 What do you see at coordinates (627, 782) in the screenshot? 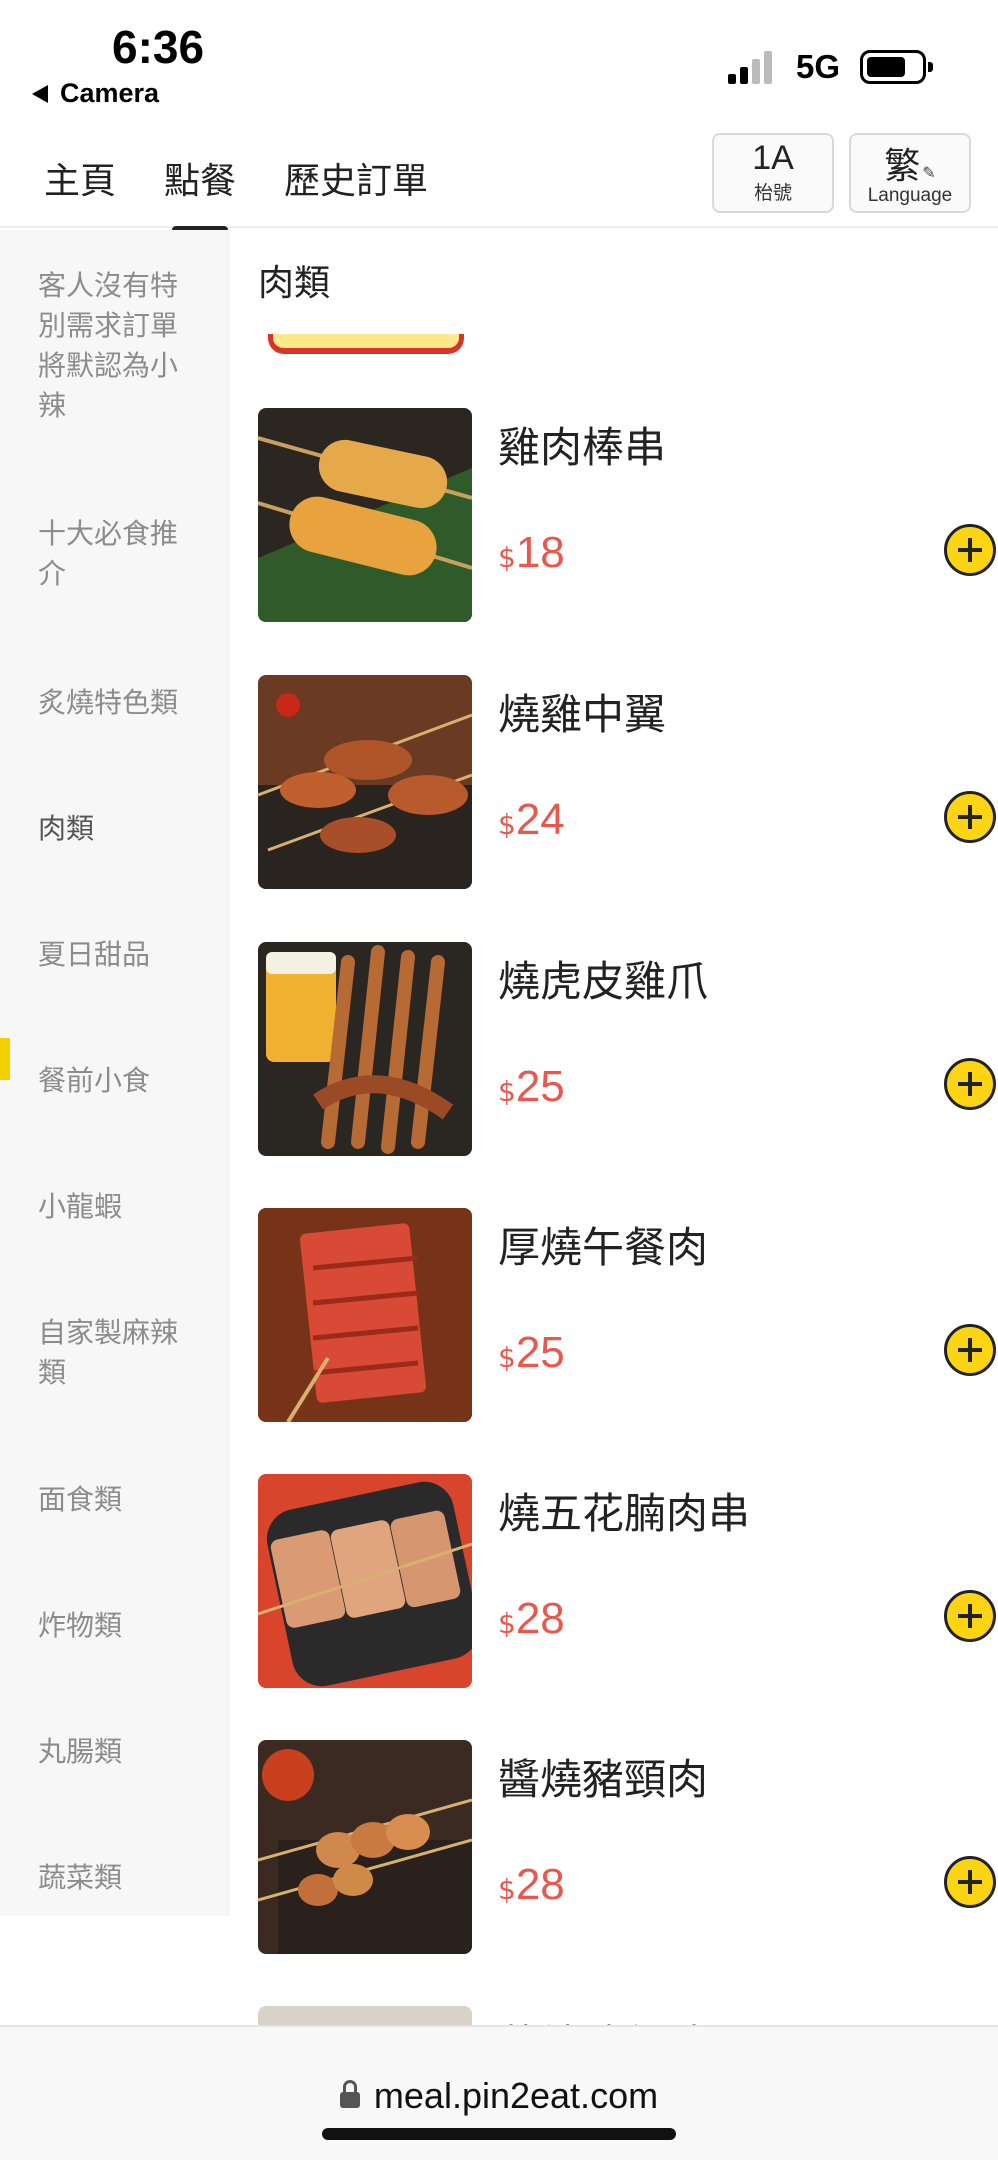
I see `menu-item: 燒雞中翼 $24` at bounding box center [627, 782].